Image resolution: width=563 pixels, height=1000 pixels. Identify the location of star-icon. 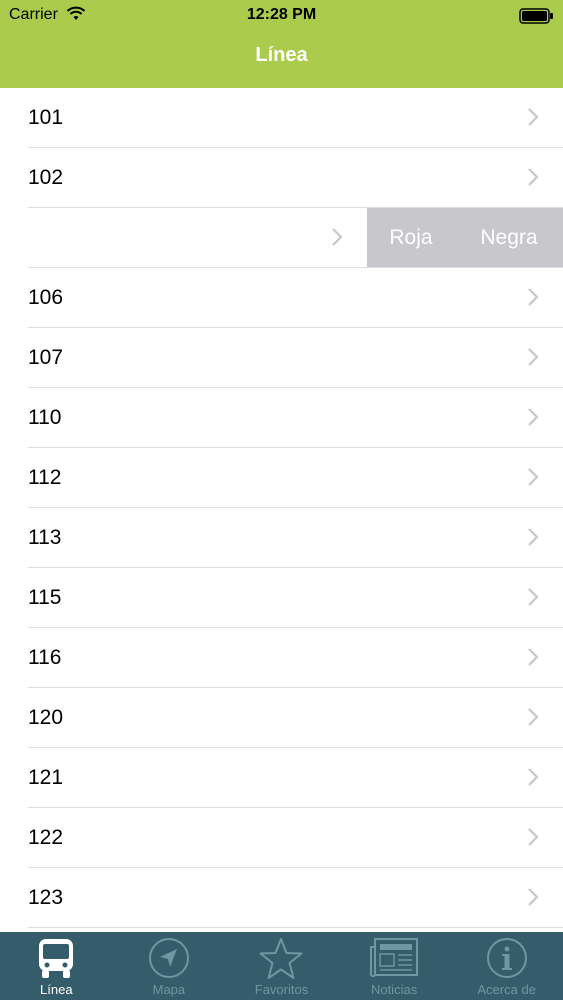
(281, 958).